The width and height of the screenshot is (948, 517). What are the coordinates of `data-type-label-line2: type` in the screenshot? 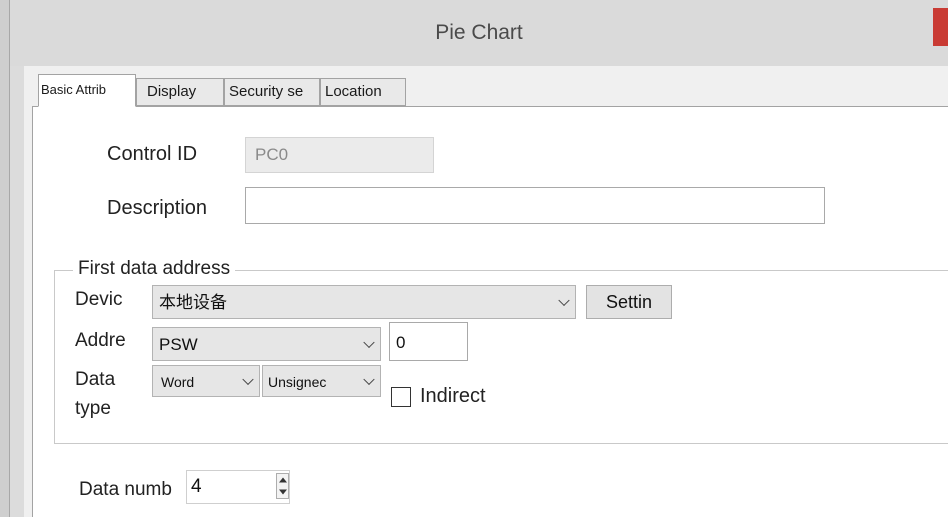 It's located at (93, 408).